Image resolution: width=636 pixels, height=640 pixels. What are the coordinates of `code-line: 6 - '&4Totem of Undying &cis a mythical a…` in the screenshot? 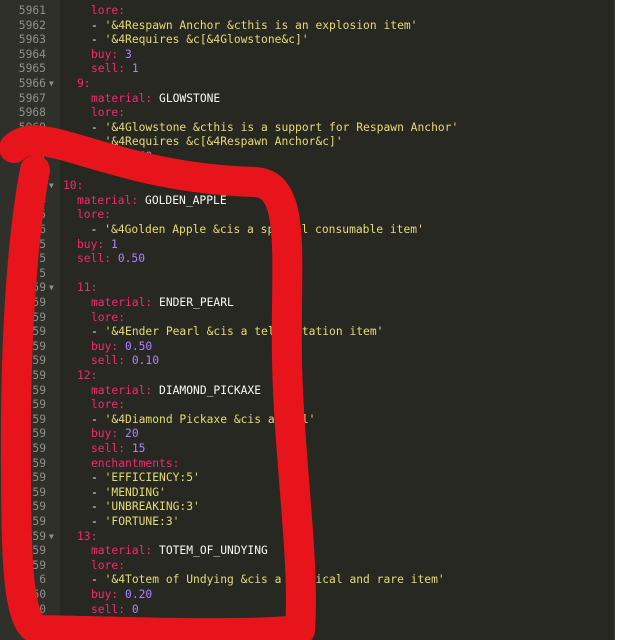 It's located at (307, 580).